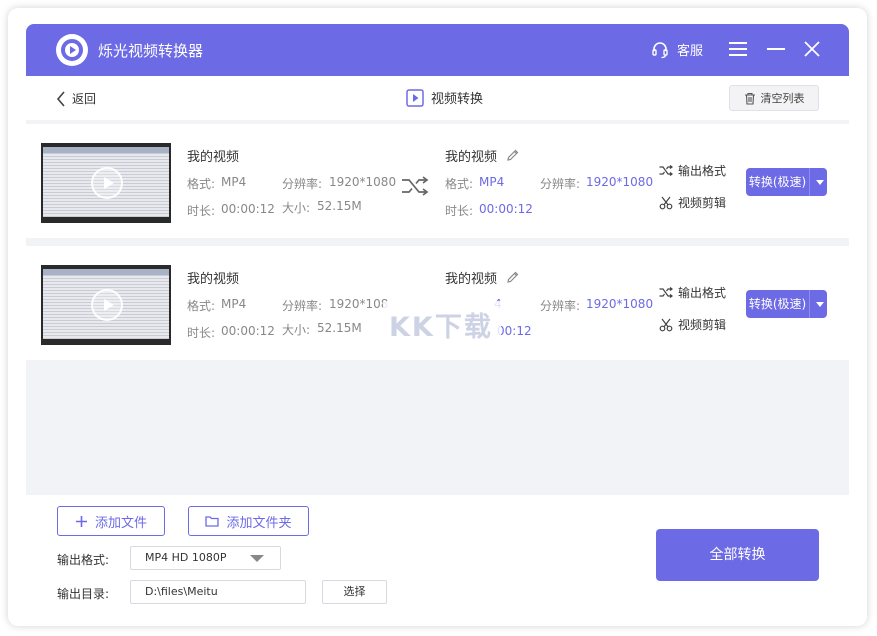  I want to click on target-format: MP4, so click(492, 182).